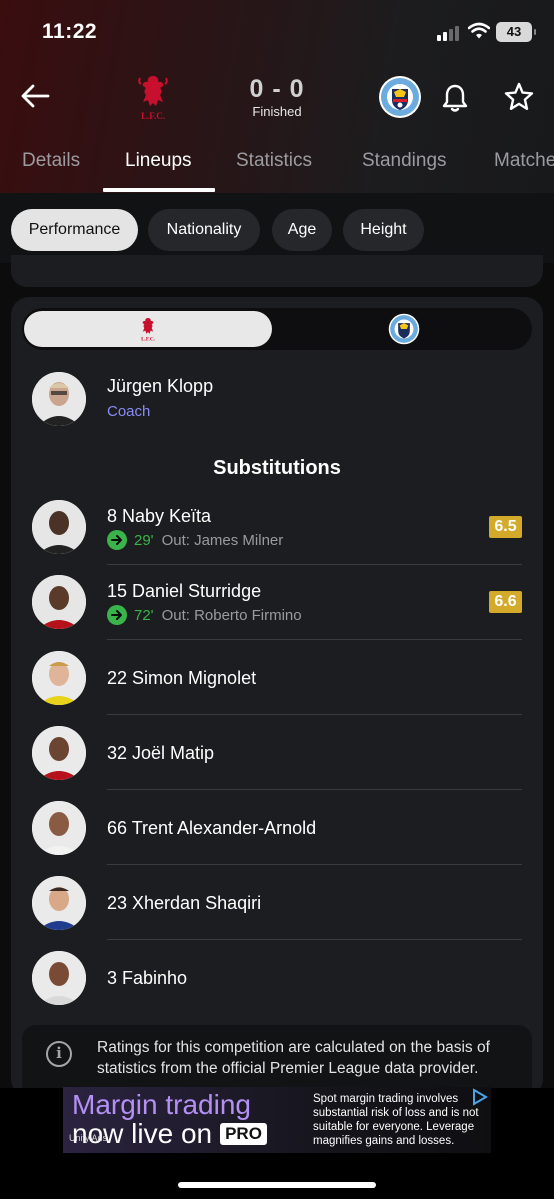  Describe the element at coordinates (147, 978) in the screenshot. I see `player-name: 3 Fabinho` at that location.